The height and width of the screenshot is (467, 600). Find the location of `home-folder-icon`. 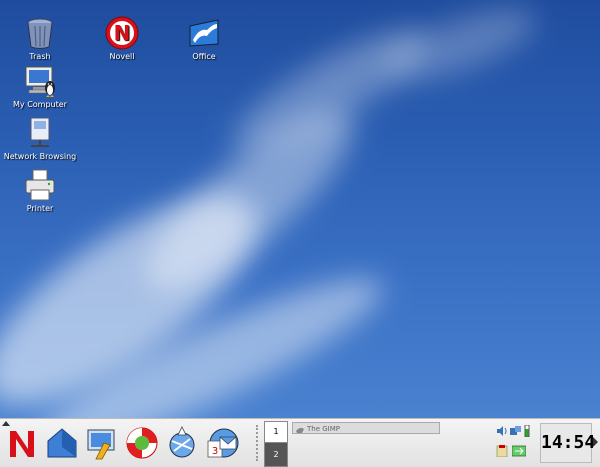

home-folder-icon is located at coordinates (62, 443).